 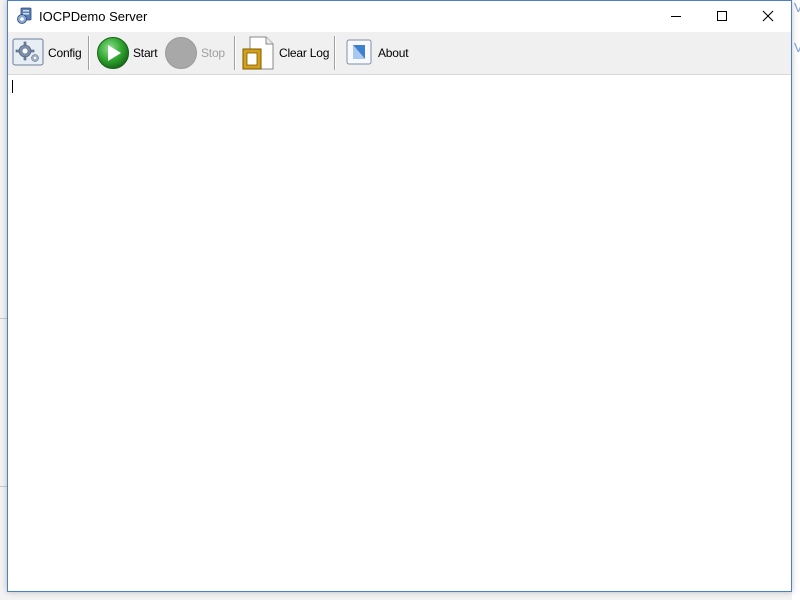 I want to click on toolbar: Config Start Stop Clear Log About, so click(x=399, y=53).